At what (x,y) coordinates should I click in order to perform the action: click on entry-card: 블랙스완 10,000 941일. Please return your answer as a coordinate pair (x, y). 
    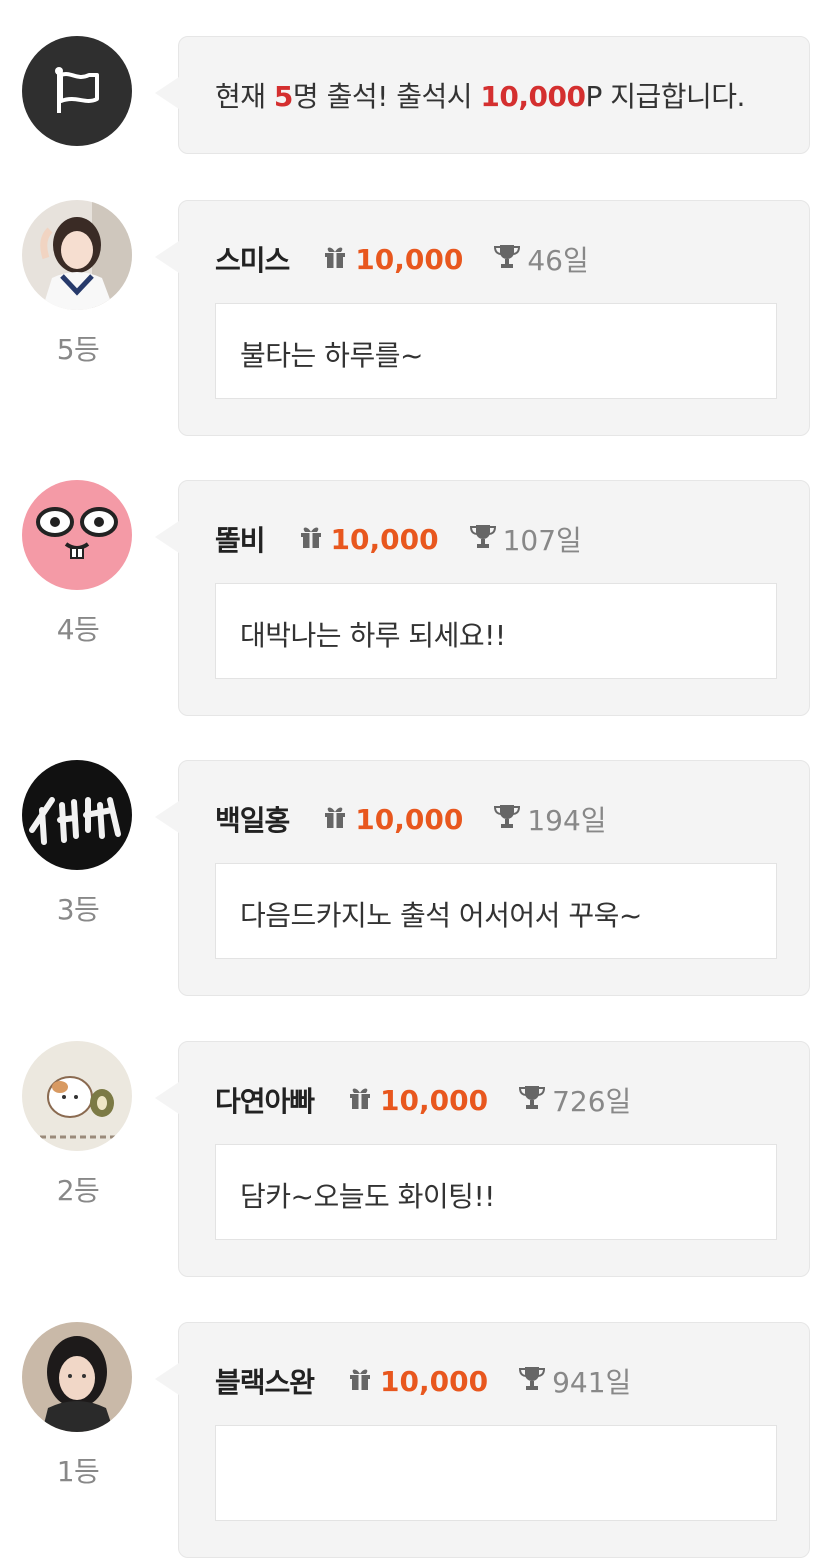
    Looking at the image, I should click on (482, 1440).